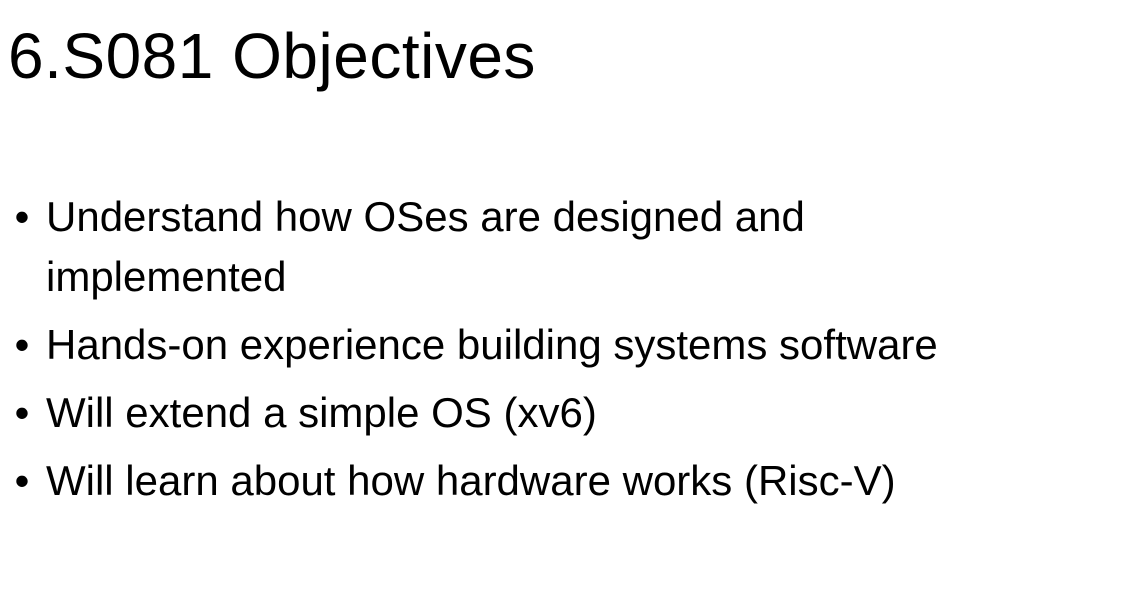 Image resolution: width=1143 pixels, height=596 pixels. I want to click on bullet-item: • Will extend a simple OS (xv6), so click(571, 413).